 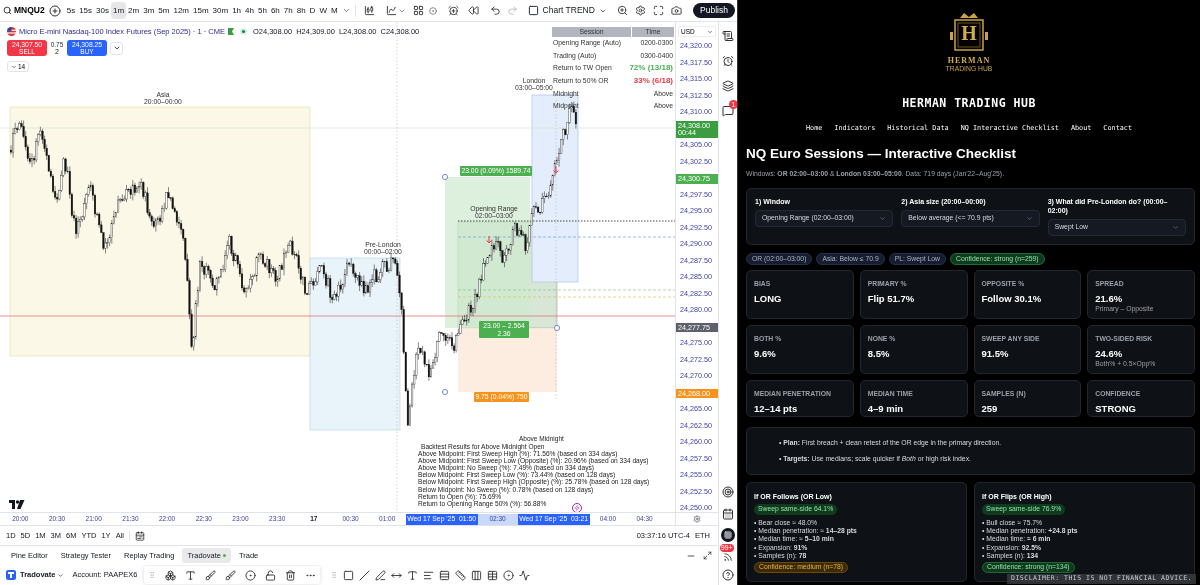 What do you see at coordinates (312, 10) in the screenshot?
I see `interval-button: D` at bounding box center [312, 10].